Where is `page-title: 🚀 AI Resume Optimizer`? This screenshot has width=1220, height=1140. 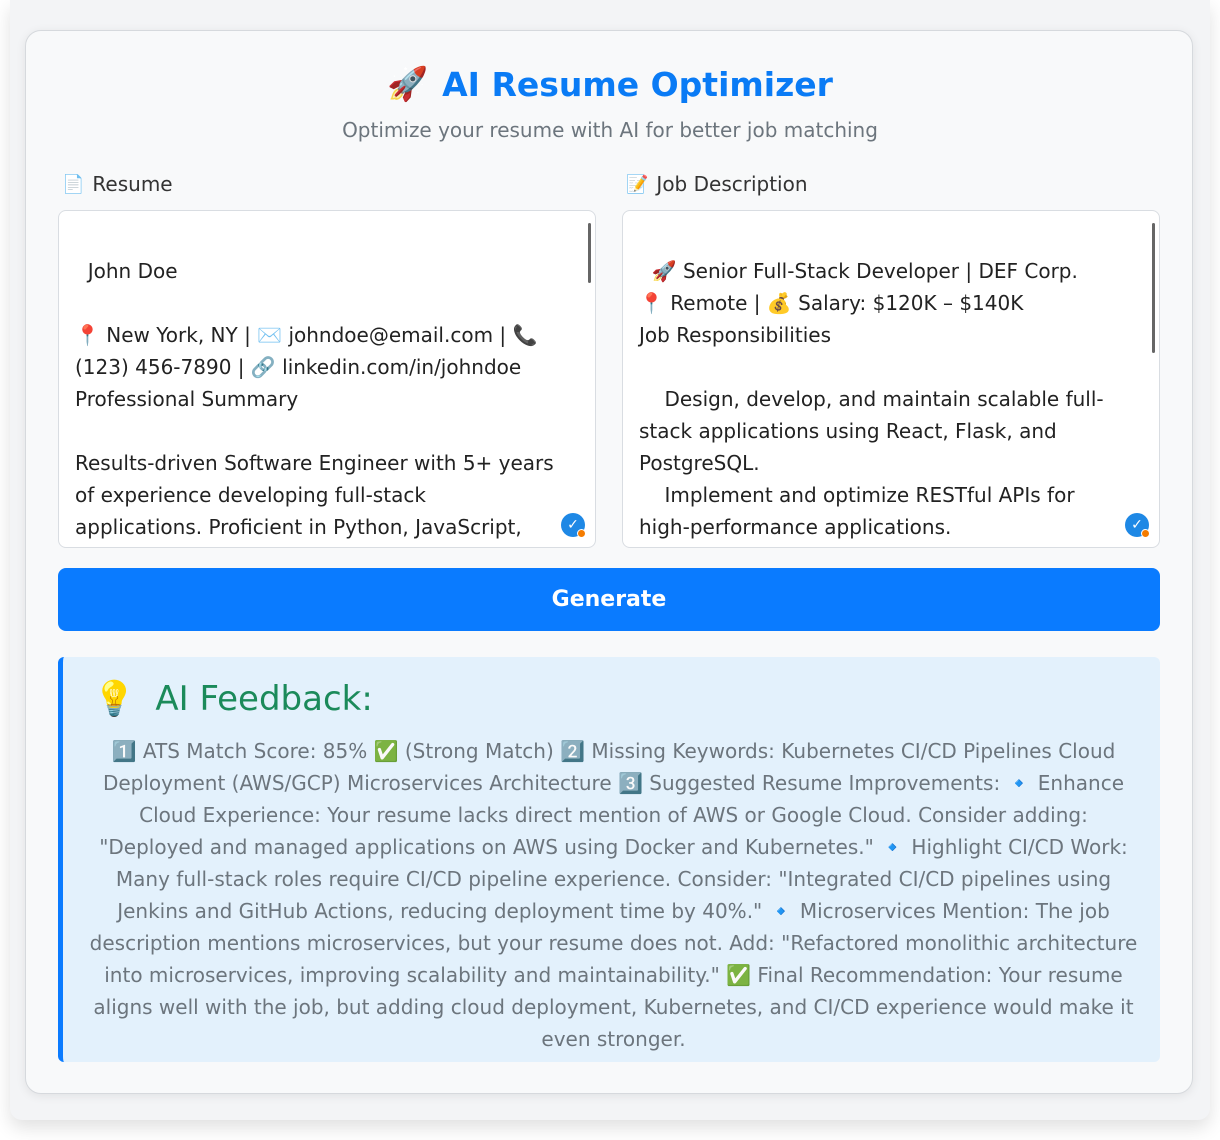 page-title: 🚀 AI Resume Optimizer is located at coordinates (610, 84).